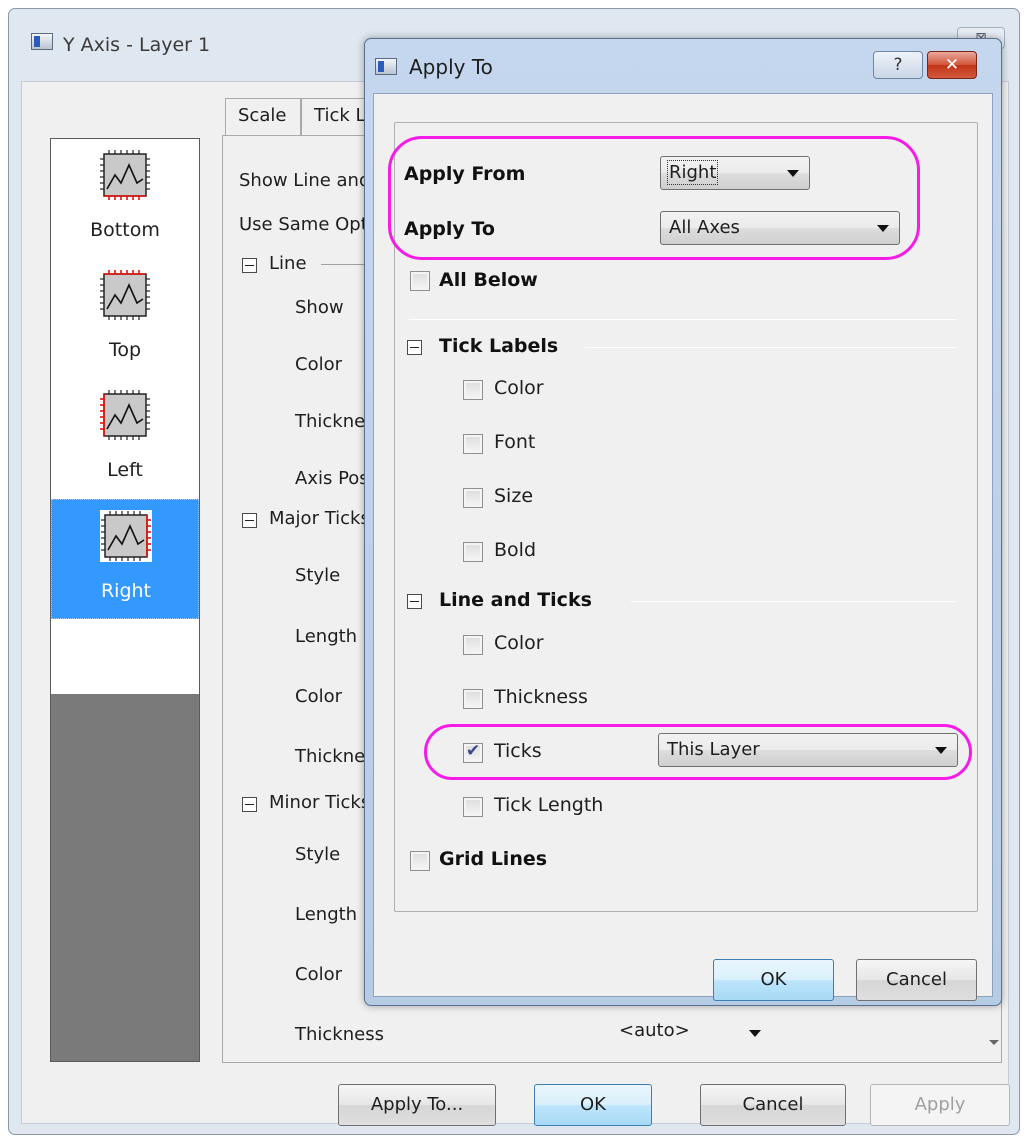 The height and width of the screenshot is (1143, 1026). I want to click on minor-style-label: Style, so click(318, 854).